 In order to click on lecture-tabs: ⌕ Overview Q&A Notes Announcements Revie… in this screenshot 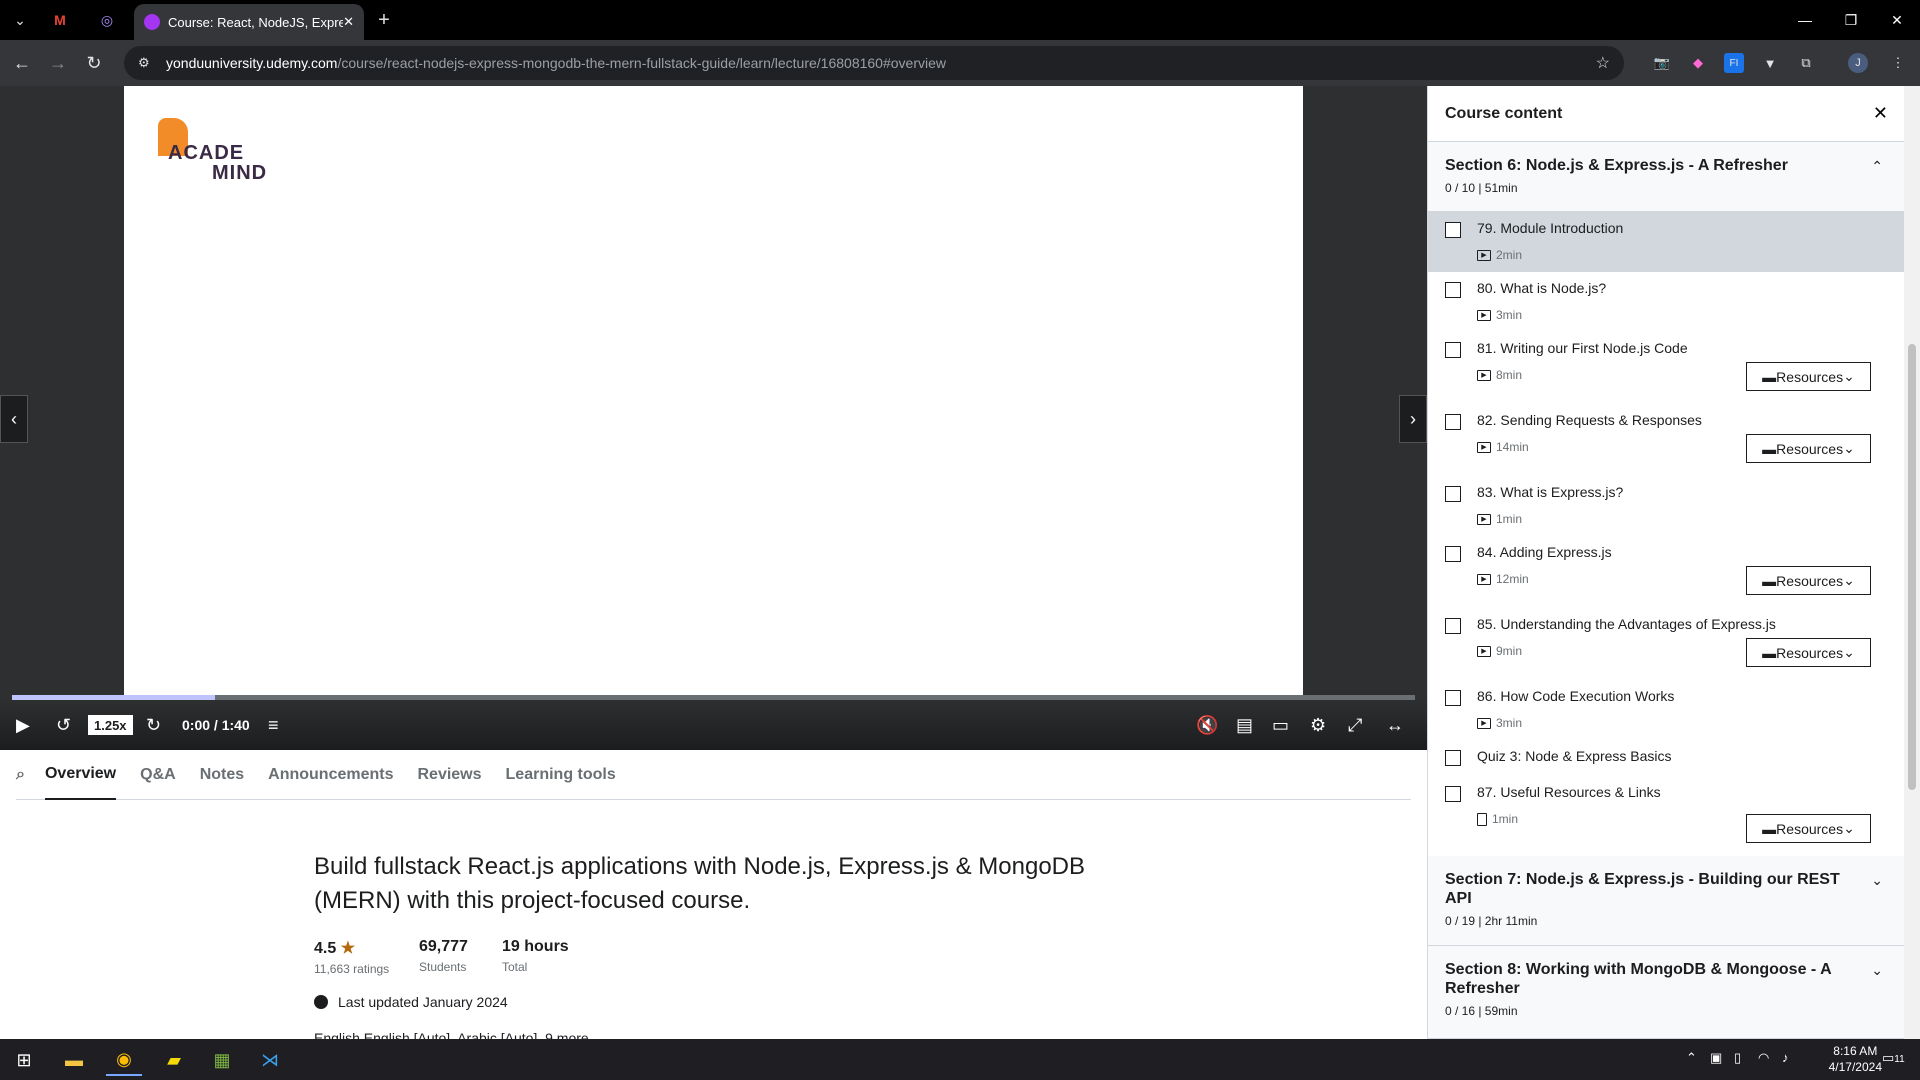, I will do `click(713, 775)`.